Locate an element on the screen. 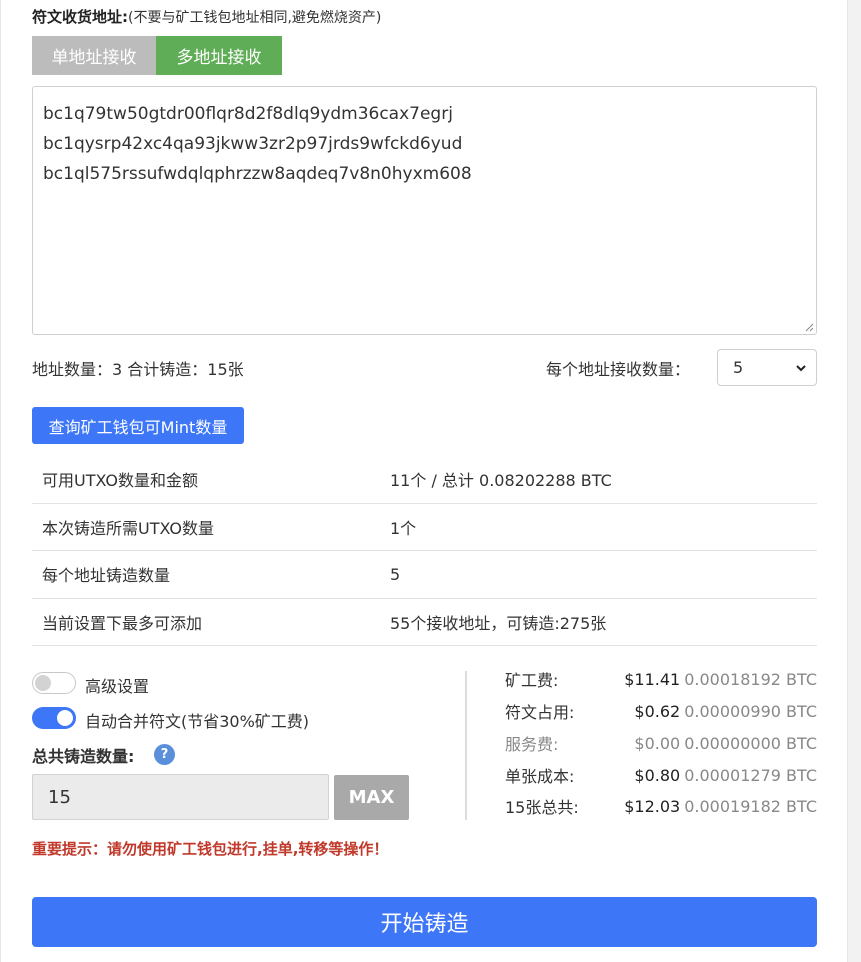 Image resolution: width=861 pixels, height=962 pixels. help-icon: ? is located at coordinates (164, 754).